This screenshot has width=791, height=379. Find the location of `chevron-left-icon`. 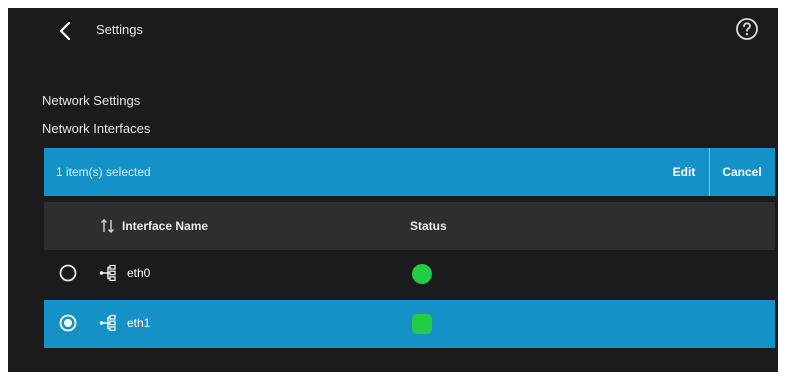

chevron-left-icon is located at coordinates (65, 31).